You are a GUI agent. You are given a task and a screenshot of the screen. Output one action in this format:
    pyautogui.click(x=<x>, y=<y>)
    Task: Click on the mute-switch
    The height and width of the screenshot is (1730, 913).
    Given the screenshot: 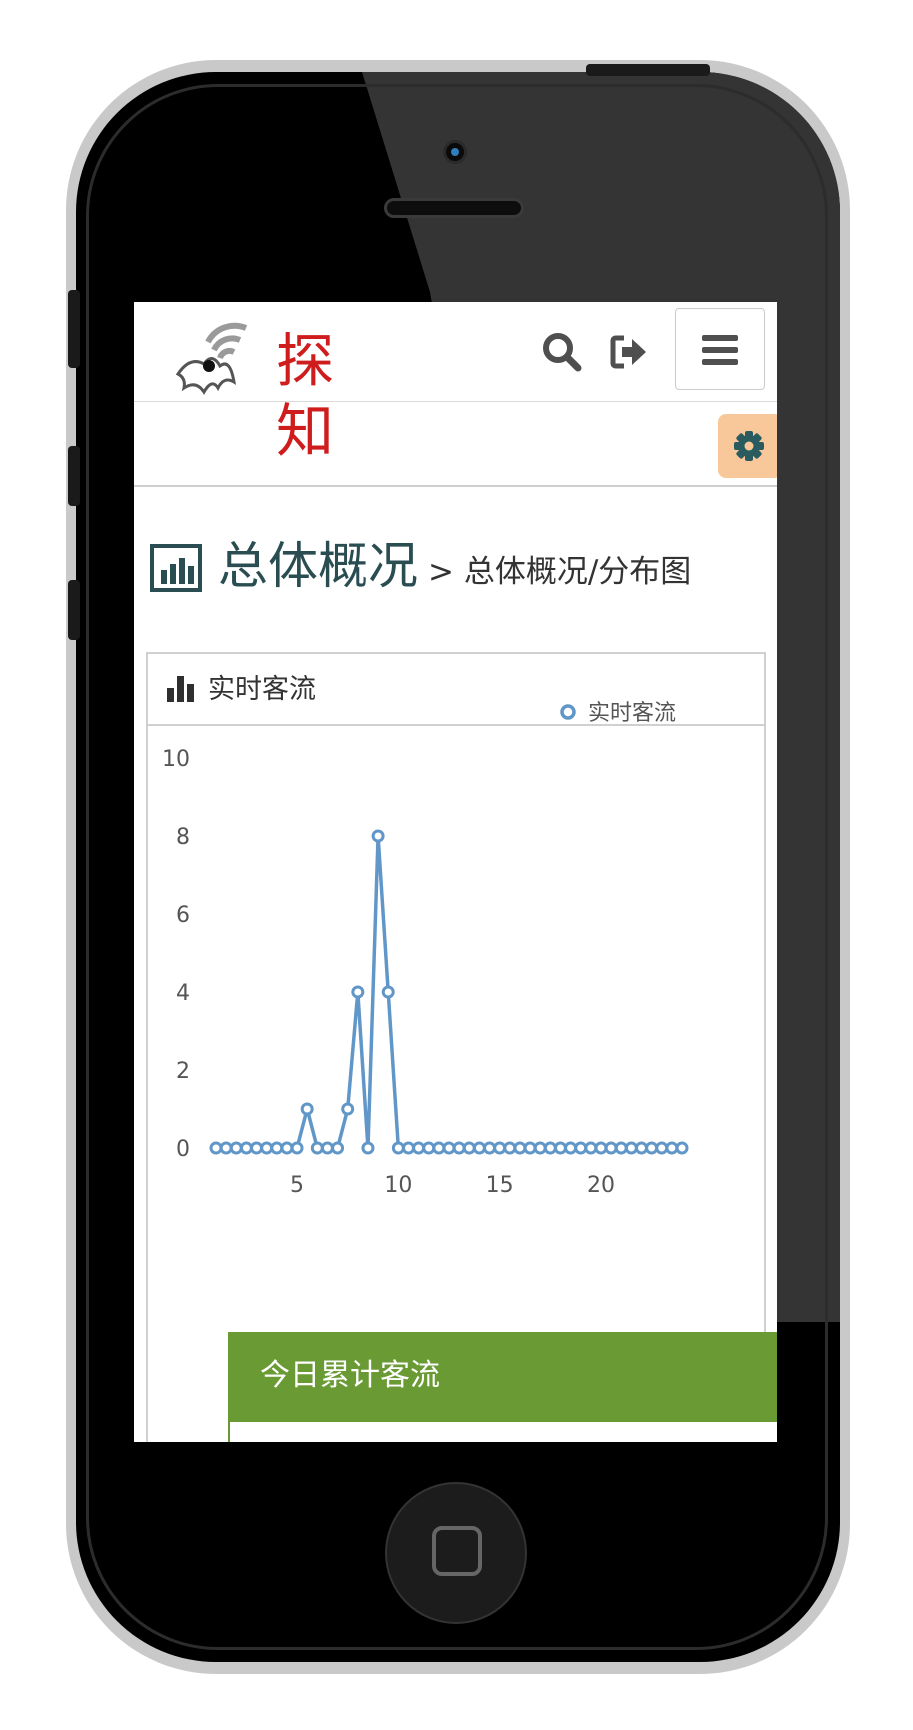 What is the action you would take?
    pyautogui.click(x=74, y=329)
    